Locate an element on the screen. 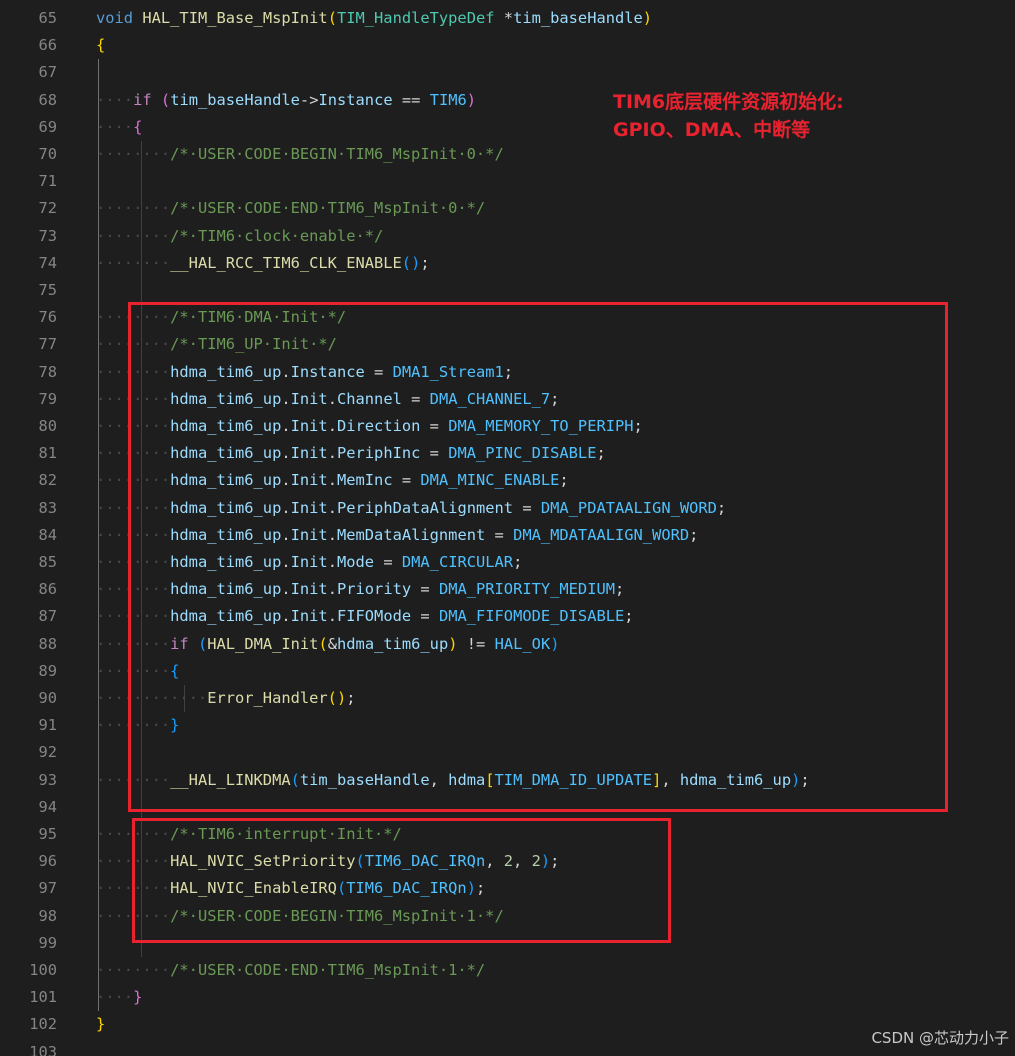  line-number: 88 is located at coordinates (47, 643).